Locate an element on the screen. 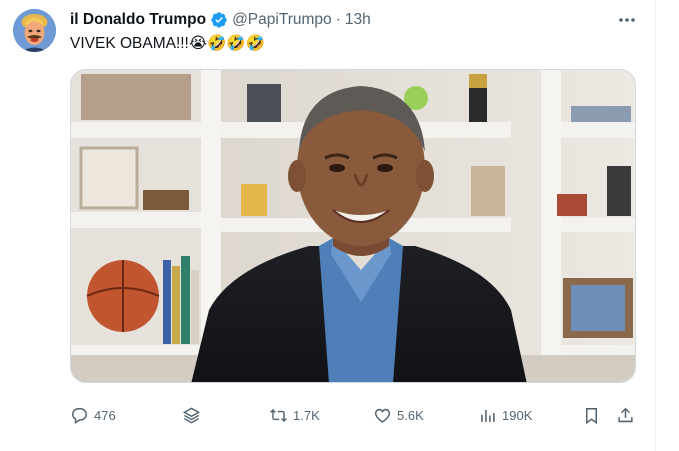 The height and width of the screenshot is (451, 679). repost-icon is located at coordinates (278, 415).